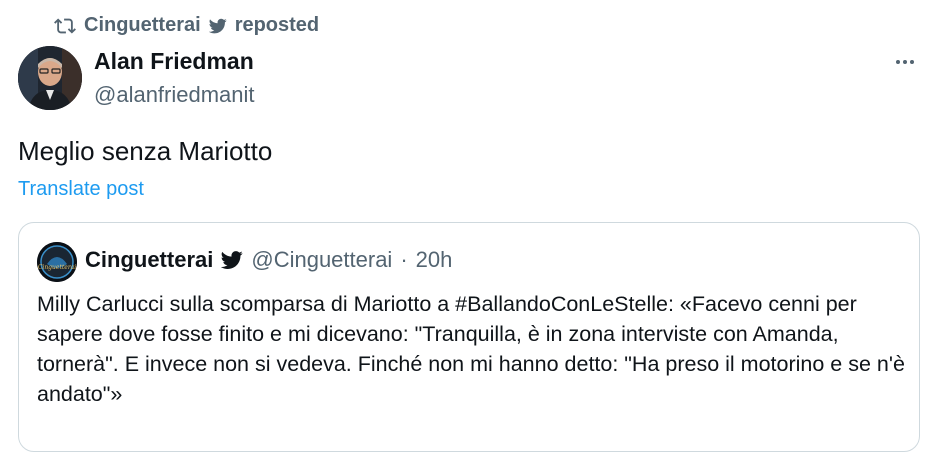  I want to click on author-avatar, so click(50, 78).